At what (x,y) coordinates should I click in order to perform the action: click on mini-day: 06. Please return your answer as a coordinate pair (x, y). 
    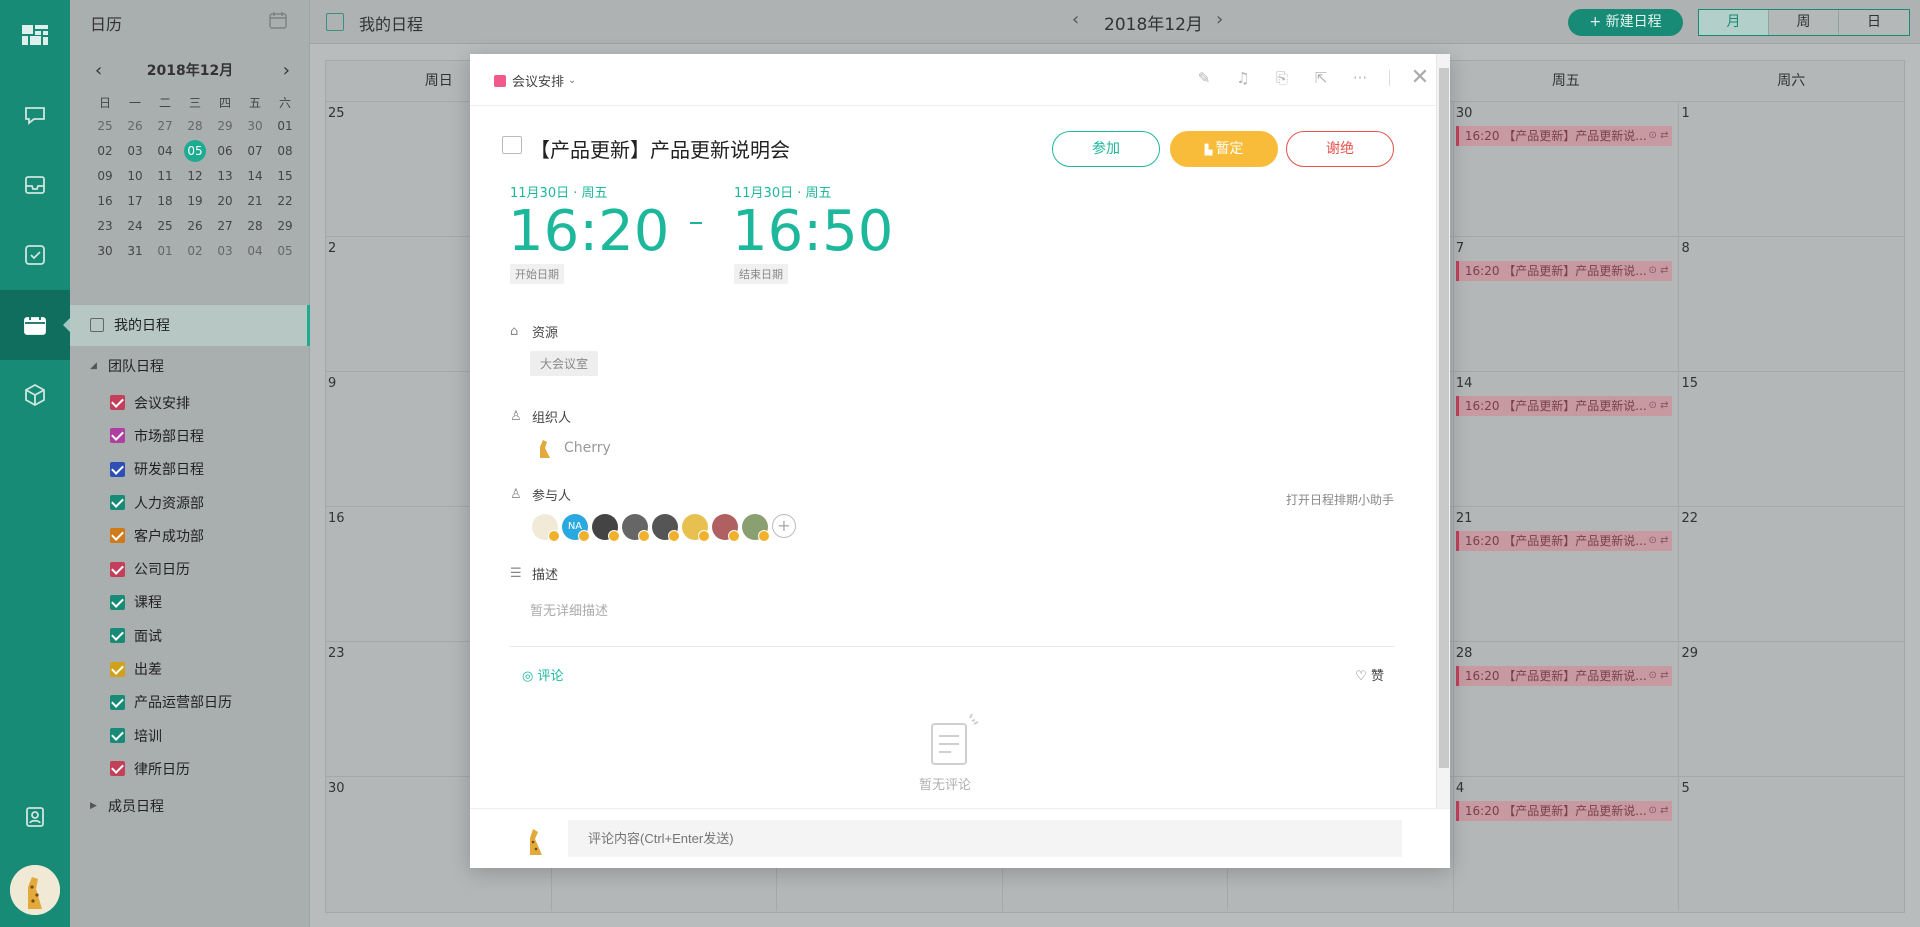
    Looking at the image, I should click on (225, 151).